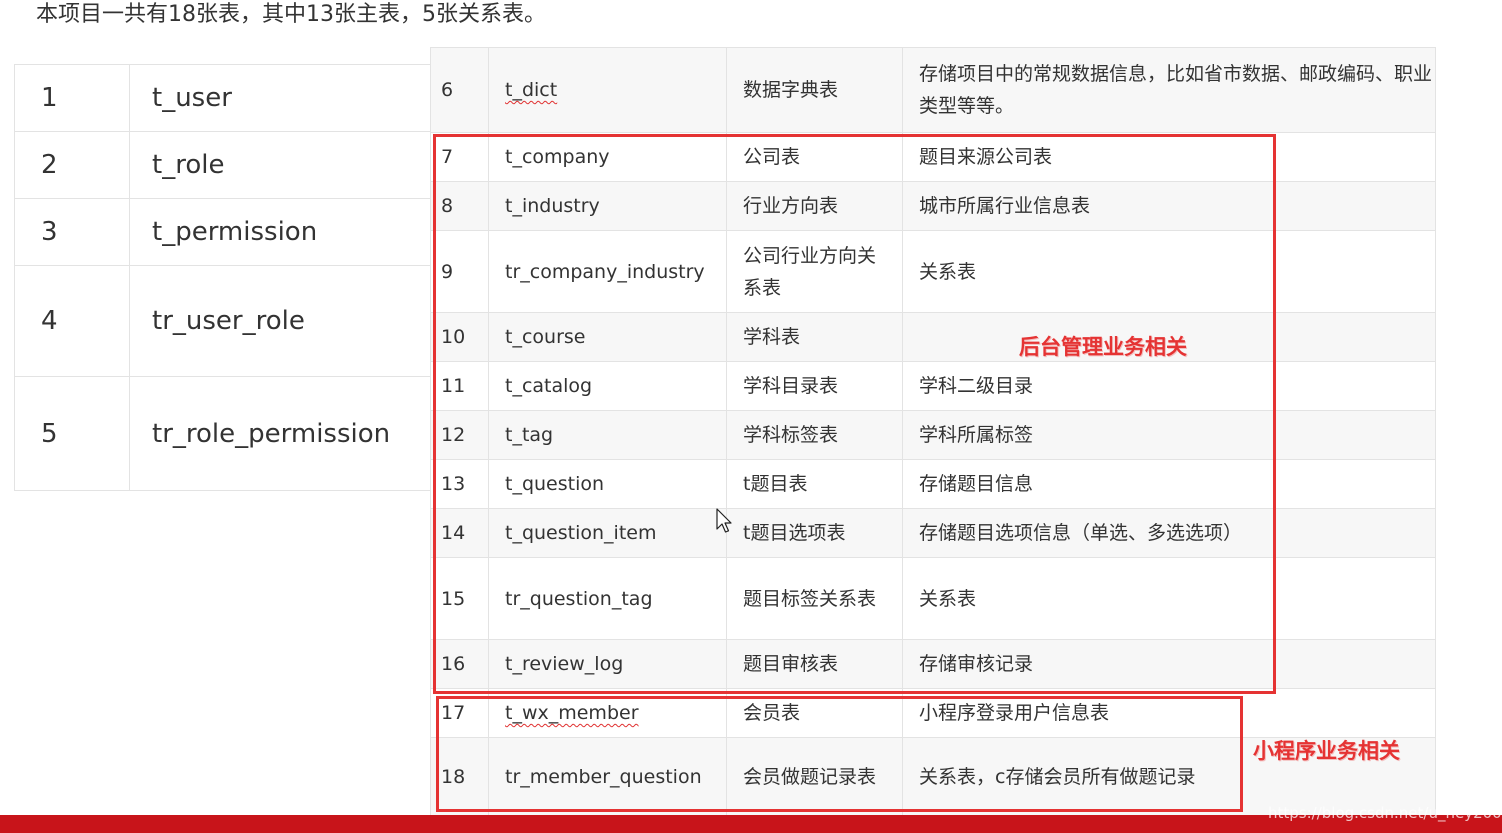 The width and height of the screenshot is (1502, 833). I want to click on table-name: t_permission, so click(286, 232).